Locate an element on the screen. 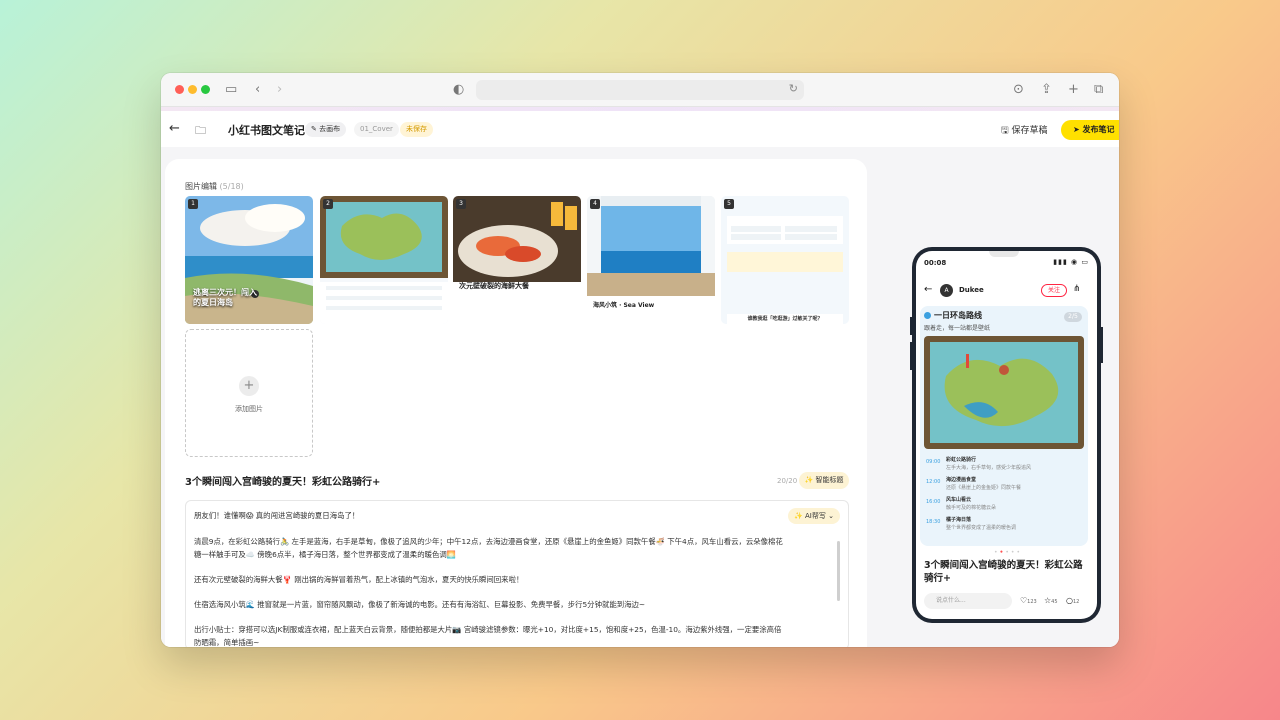 The image size is (1280, 720). schedule-name: 风车山看云 is located at coordinates (959, 500).